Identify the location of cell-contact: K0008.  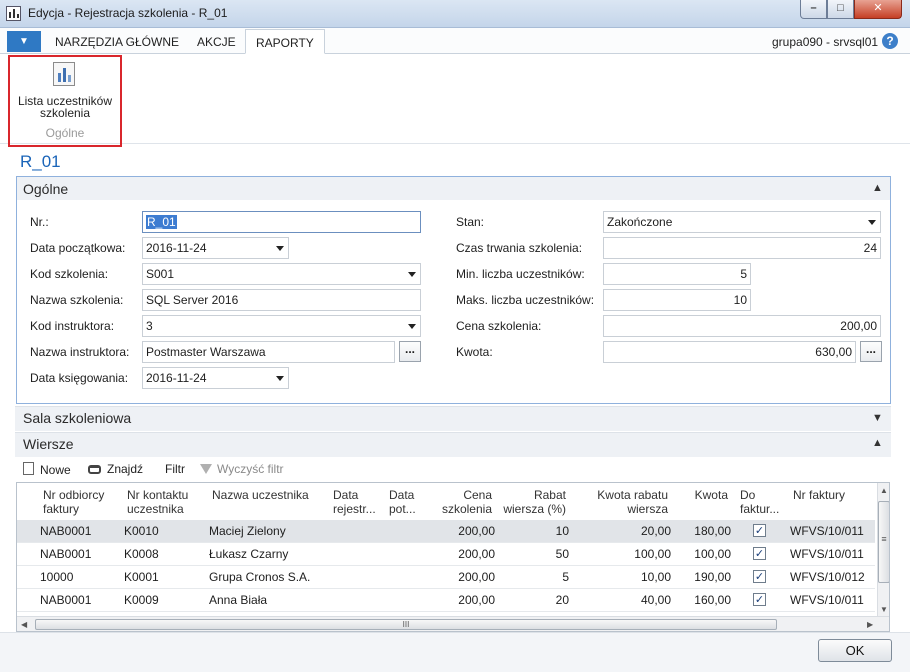
(141, 554).